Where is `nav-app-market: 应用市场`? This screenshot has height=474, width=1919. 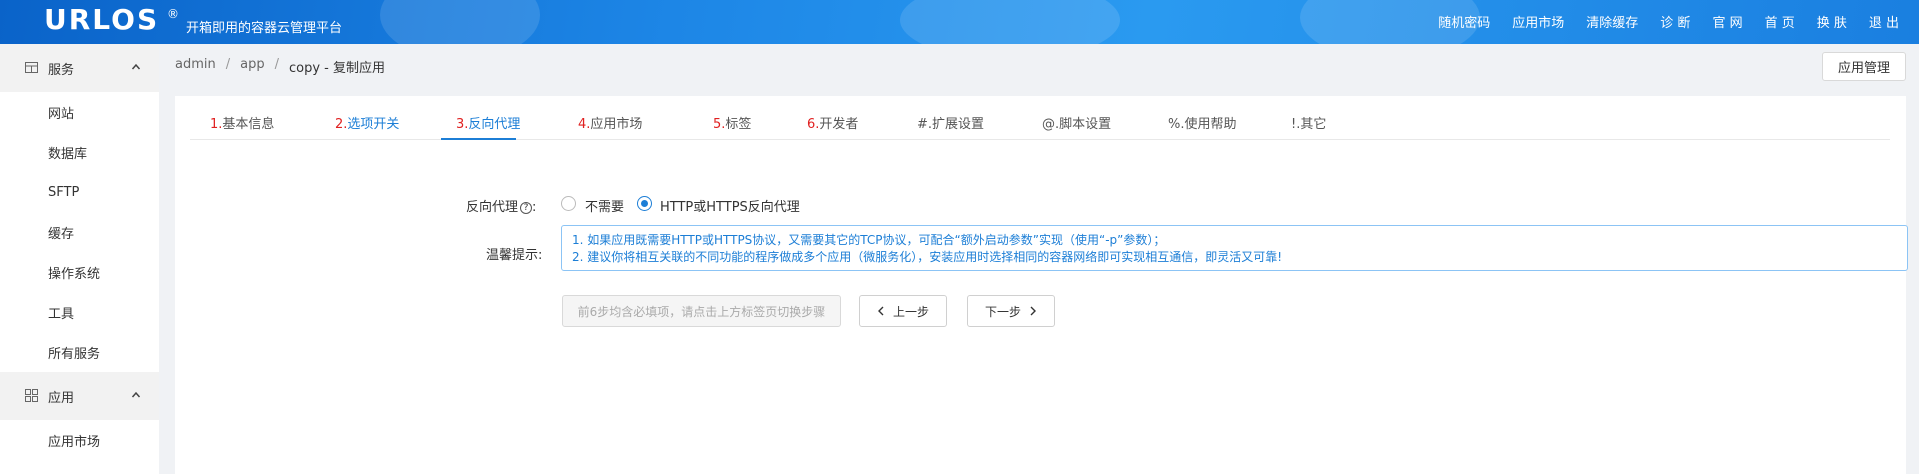
nav-app-market: 应用市场 is located at coordinates (1538, 21).